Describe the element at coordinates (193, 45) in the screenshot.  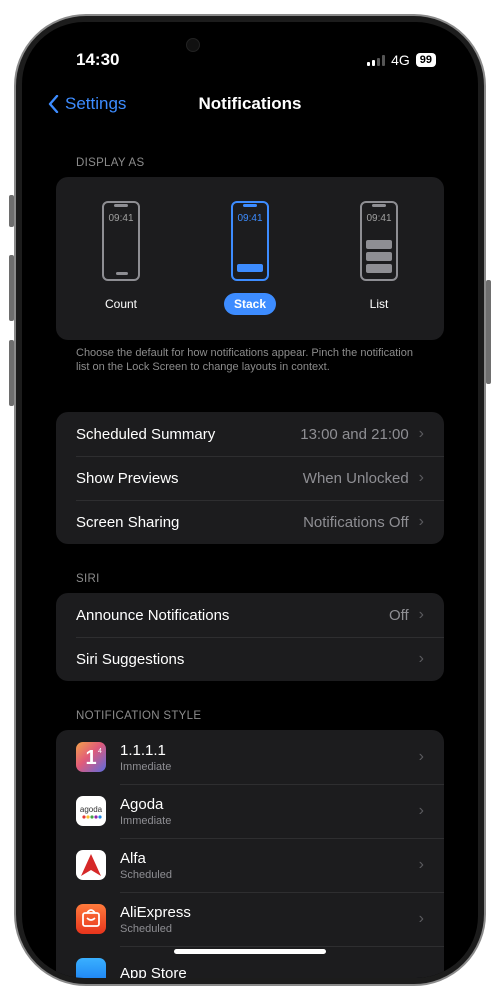
I see `front-camera` at that location.